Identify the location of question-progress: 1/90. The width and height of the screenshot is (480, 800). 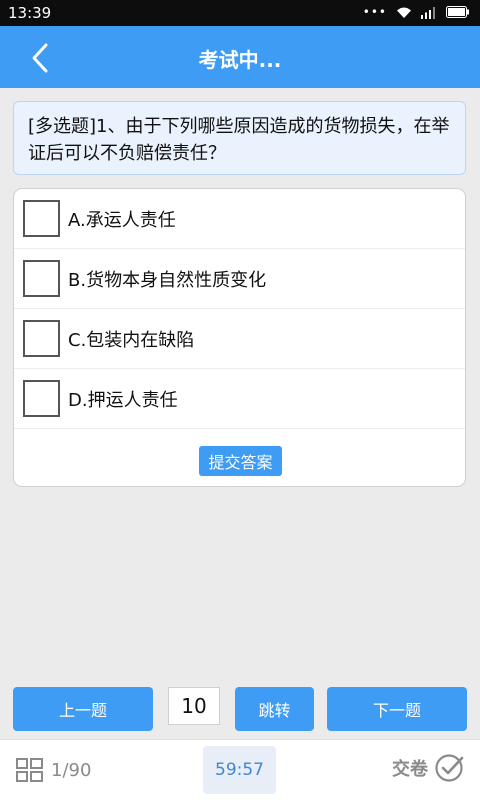
(53, 770).